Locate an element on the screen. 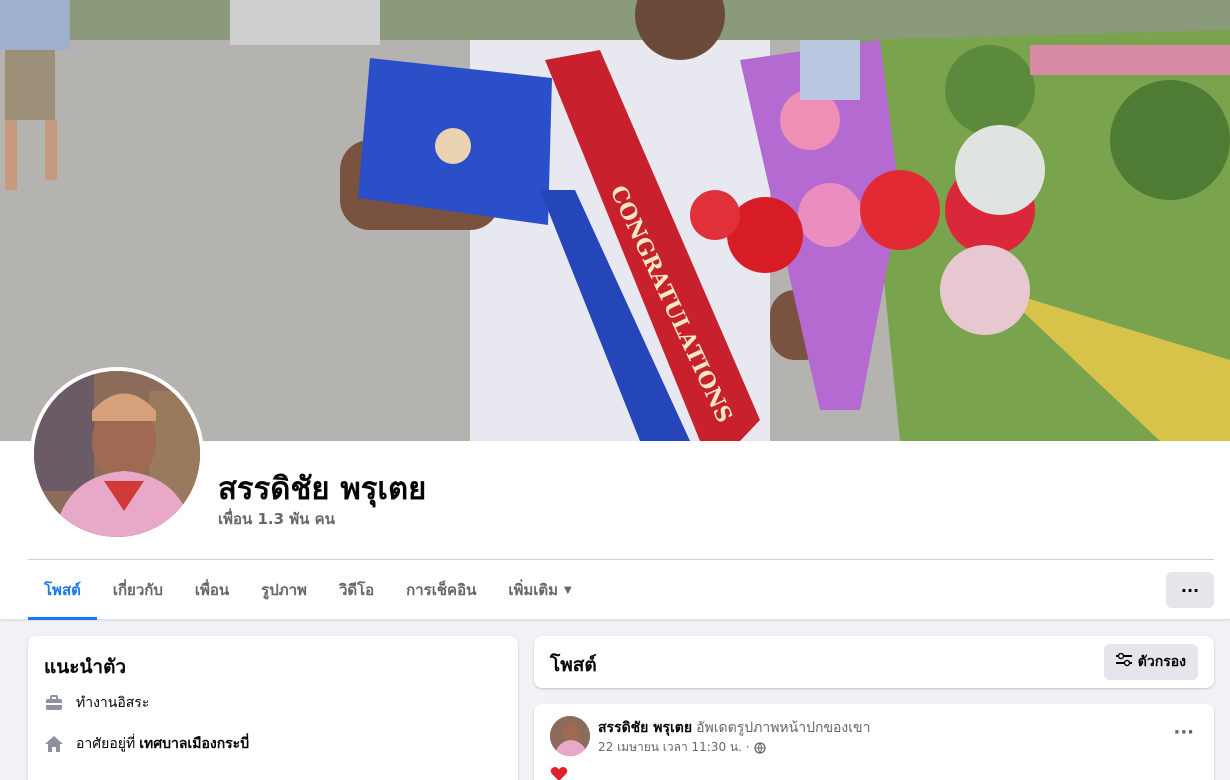 This screenshot has height=780, width=1230. intro-title: แนะนำตัว is located at coordinates (85, 667).